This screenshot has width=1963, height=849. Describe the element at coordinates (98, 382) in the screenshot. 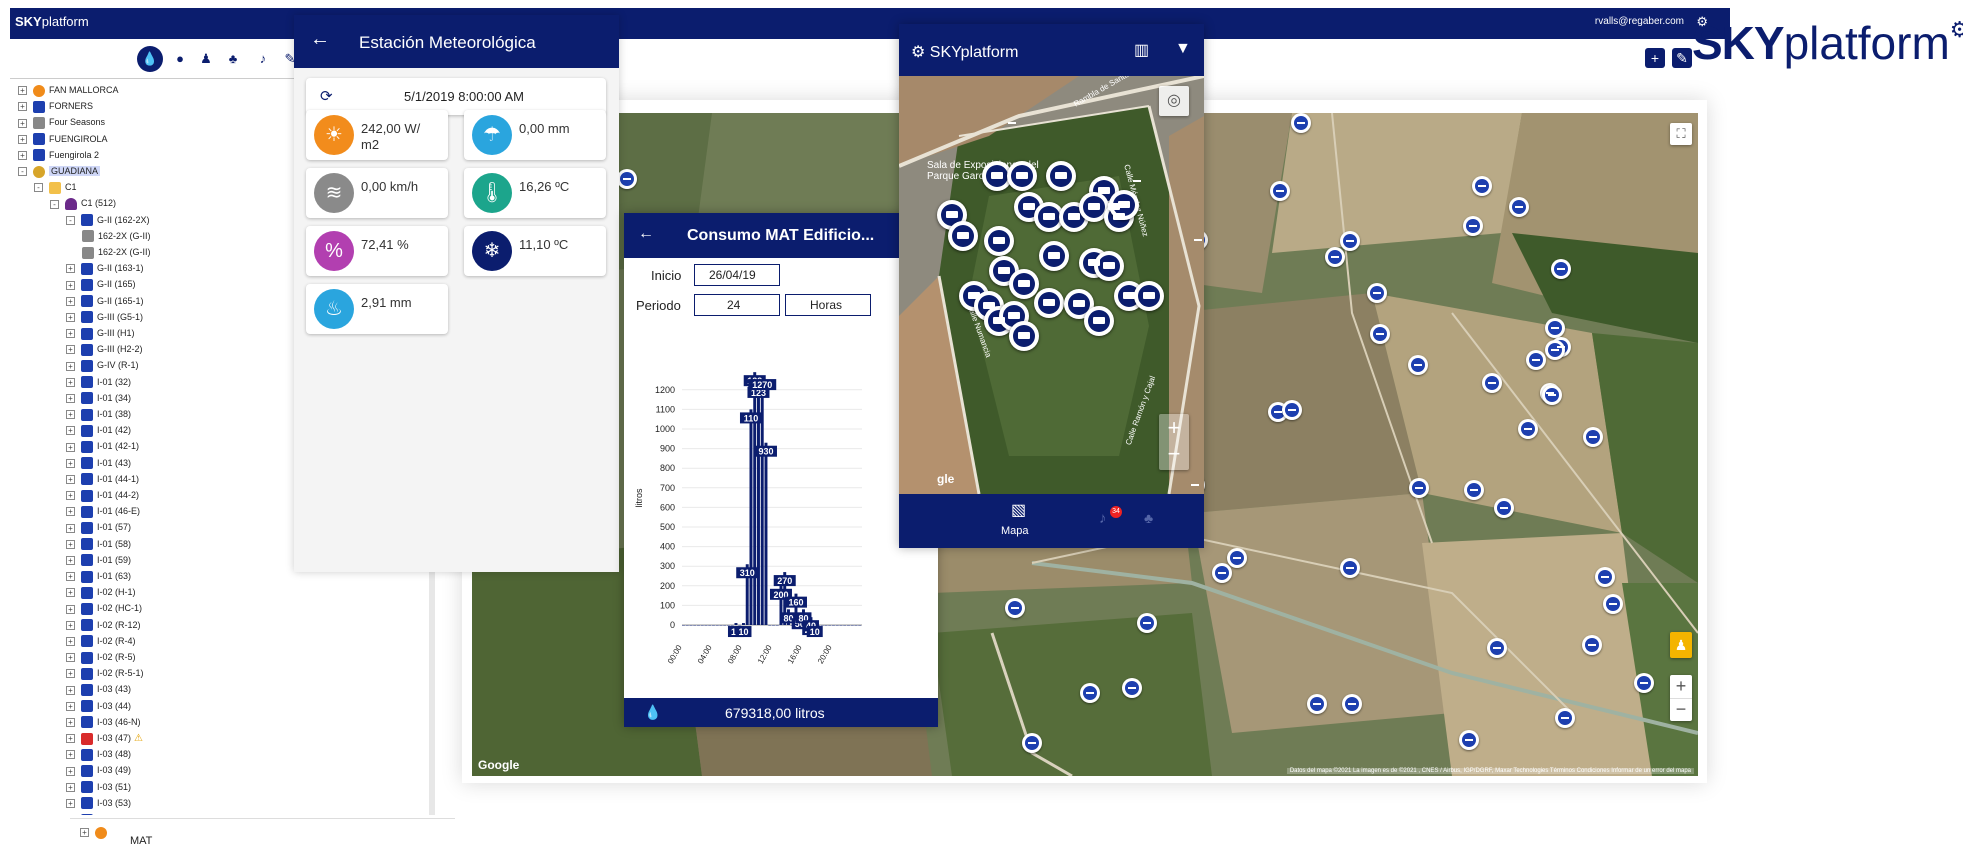

I see `tree-item: + I-01 (32)` at that location.